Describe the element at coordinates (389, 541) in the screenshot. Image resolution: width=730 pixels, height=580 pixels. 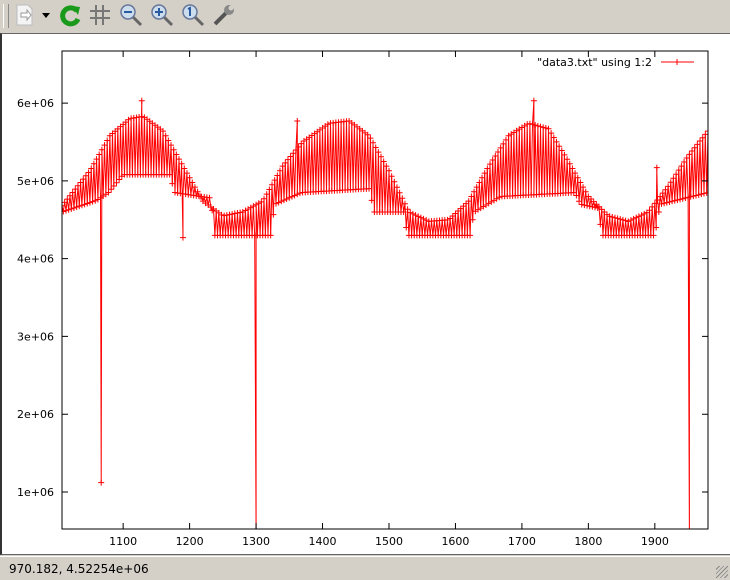
I see `x-tick-label: 1500` at that location.